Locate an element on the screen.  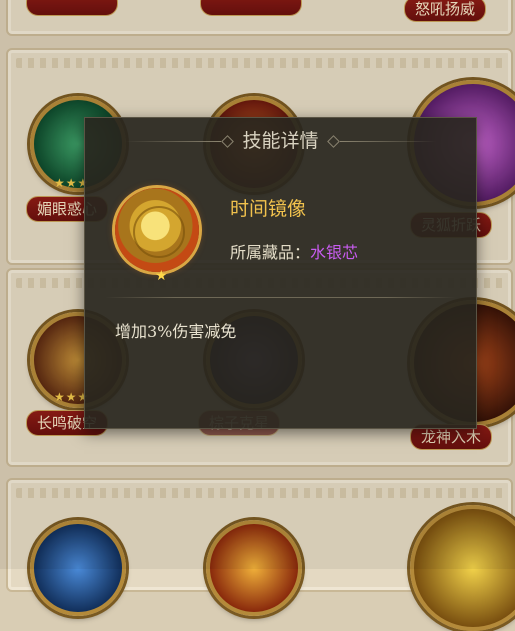
skill-name: 时间镜像 is located at coordinates (268, 209).